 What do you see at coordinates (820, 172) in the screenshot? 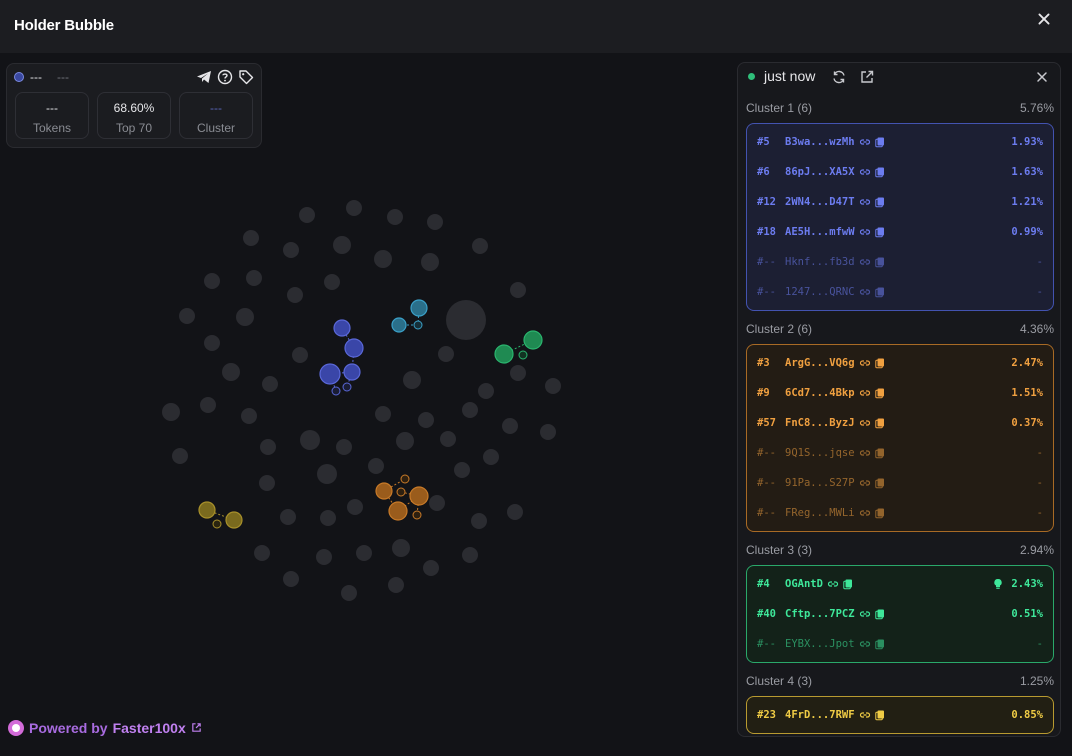
I see `holder-address: 86pJ...XA5X` at bounding box center [820, 172].